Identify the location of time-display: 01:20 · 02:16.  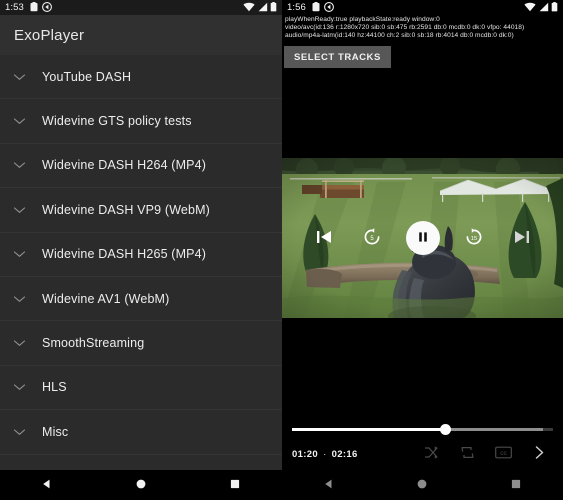
(325, 454).